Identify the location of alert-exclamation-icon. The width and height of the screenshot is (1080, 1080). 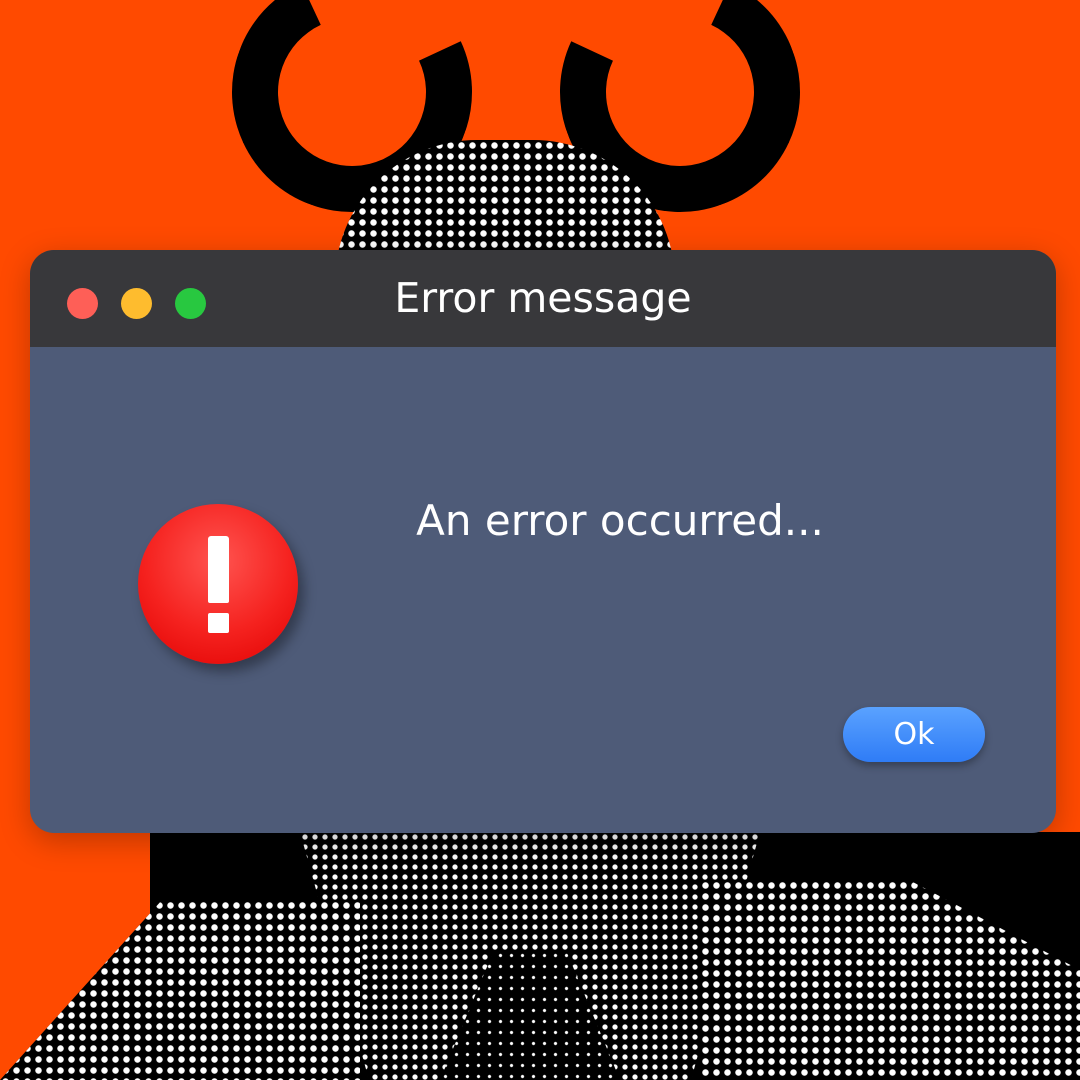
(218, 584).